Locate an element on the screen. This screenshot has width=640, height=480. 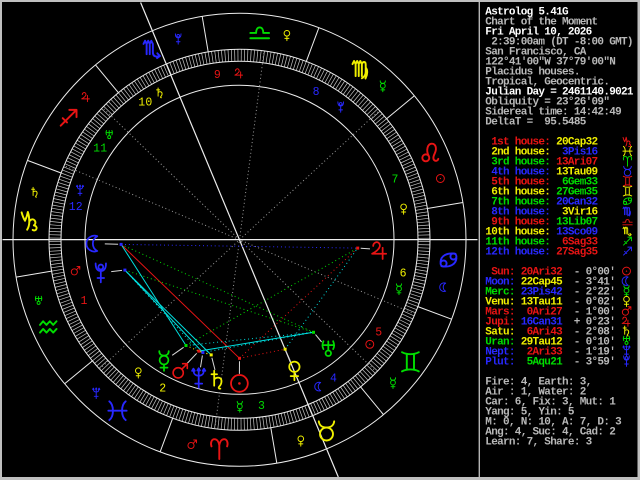
svg-text: - 3°59' is located at coordinates (594, 363).